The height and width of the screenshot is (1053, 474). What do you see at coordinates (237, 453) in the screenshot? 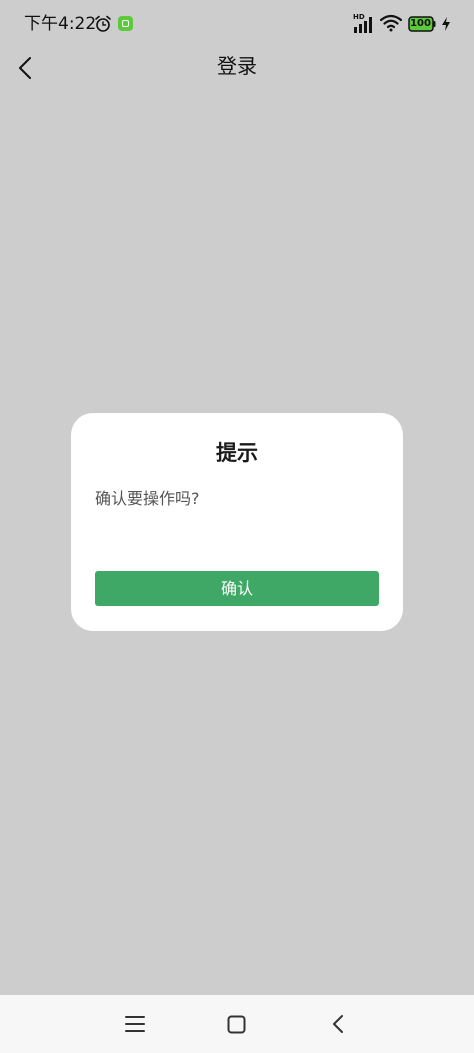
I see `dialog-title: 提示` at bounding box center [237, 453].